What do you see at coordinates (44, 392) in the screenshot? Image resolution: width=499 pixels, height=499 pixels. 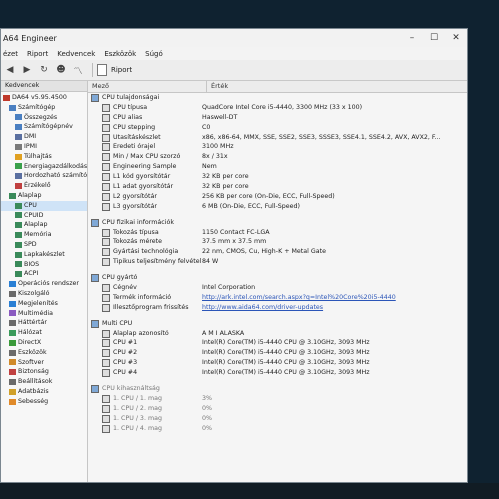 I see `sidebar-item: Adatbázis` at bounding box center [44, 392].